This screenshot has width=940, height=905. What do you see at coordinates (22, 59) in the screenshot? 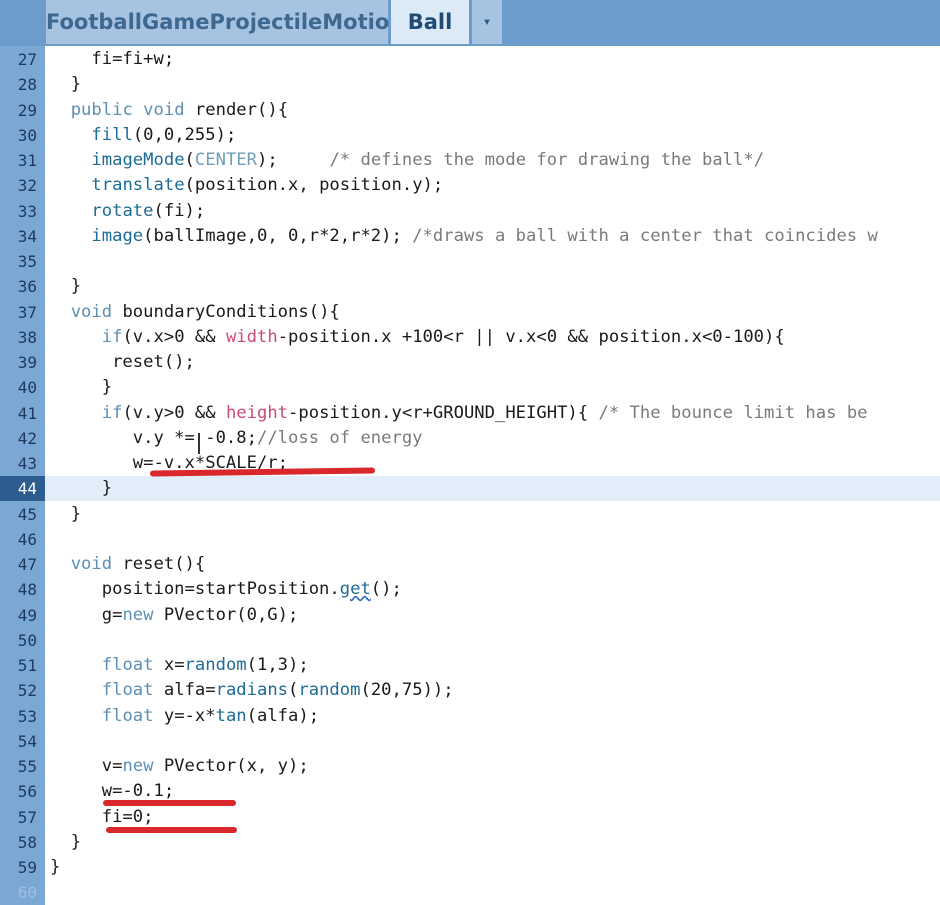
I see `line-number: 27` at bounding box center [22, 59].